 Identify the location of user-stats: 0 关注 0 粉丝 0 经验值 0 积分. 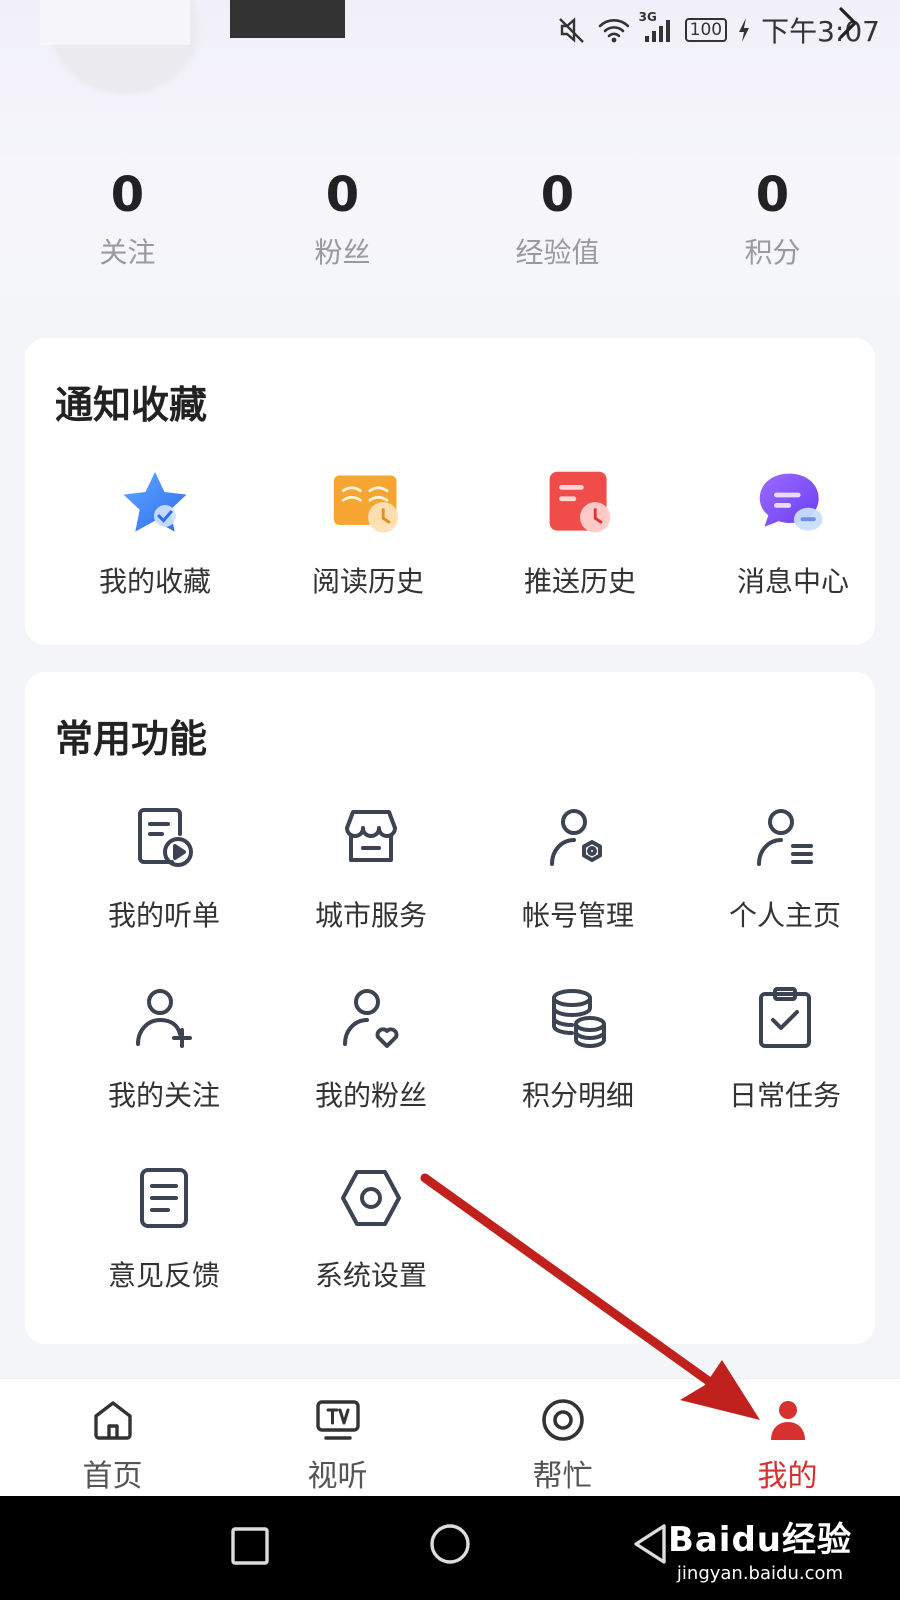
(450, 218).